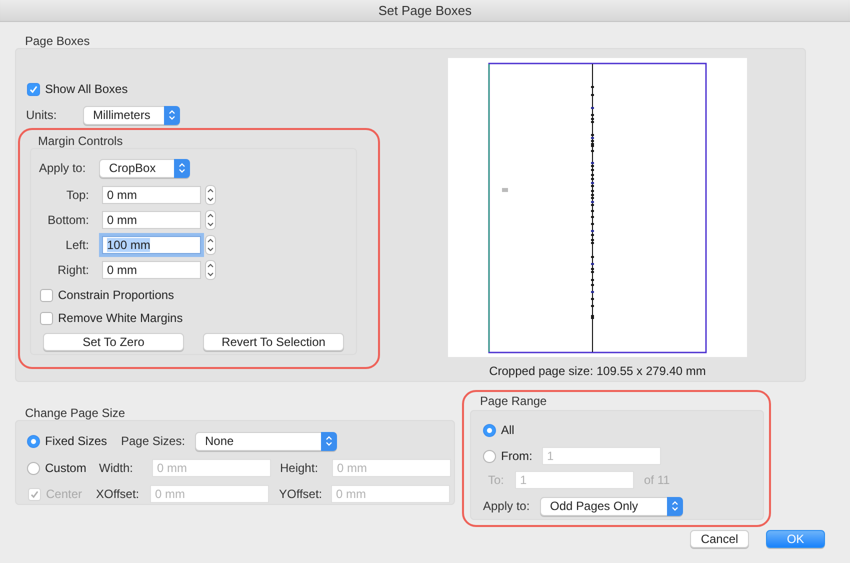 Image resolution: width=850 pixels, height=563 pixels. What do you see at coordinates (77, 195) in the screenshot?
I see `field-label: Top:` at bounding box center [77, 195].